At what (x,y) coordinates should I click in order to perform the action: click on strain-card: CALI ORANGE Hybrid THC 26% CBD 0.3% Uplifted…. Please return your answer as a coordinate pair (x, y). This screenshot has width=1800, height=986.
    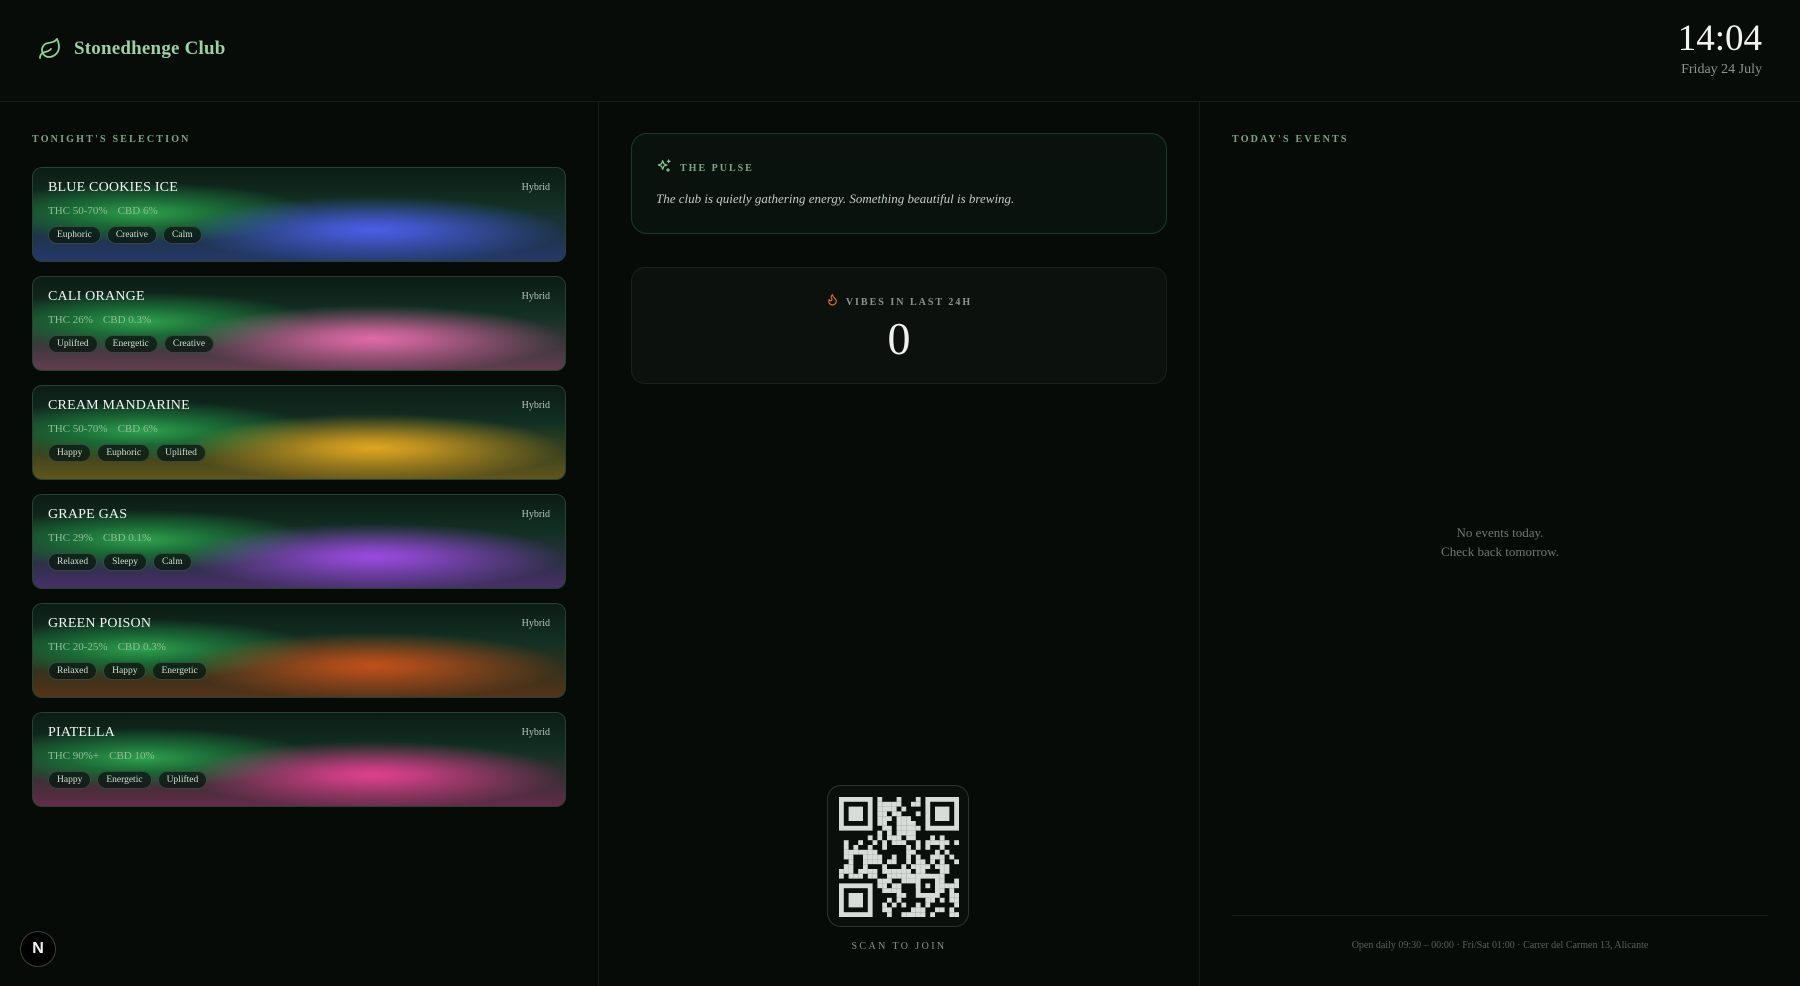
    Looking at the image, I should click on (299, 323).